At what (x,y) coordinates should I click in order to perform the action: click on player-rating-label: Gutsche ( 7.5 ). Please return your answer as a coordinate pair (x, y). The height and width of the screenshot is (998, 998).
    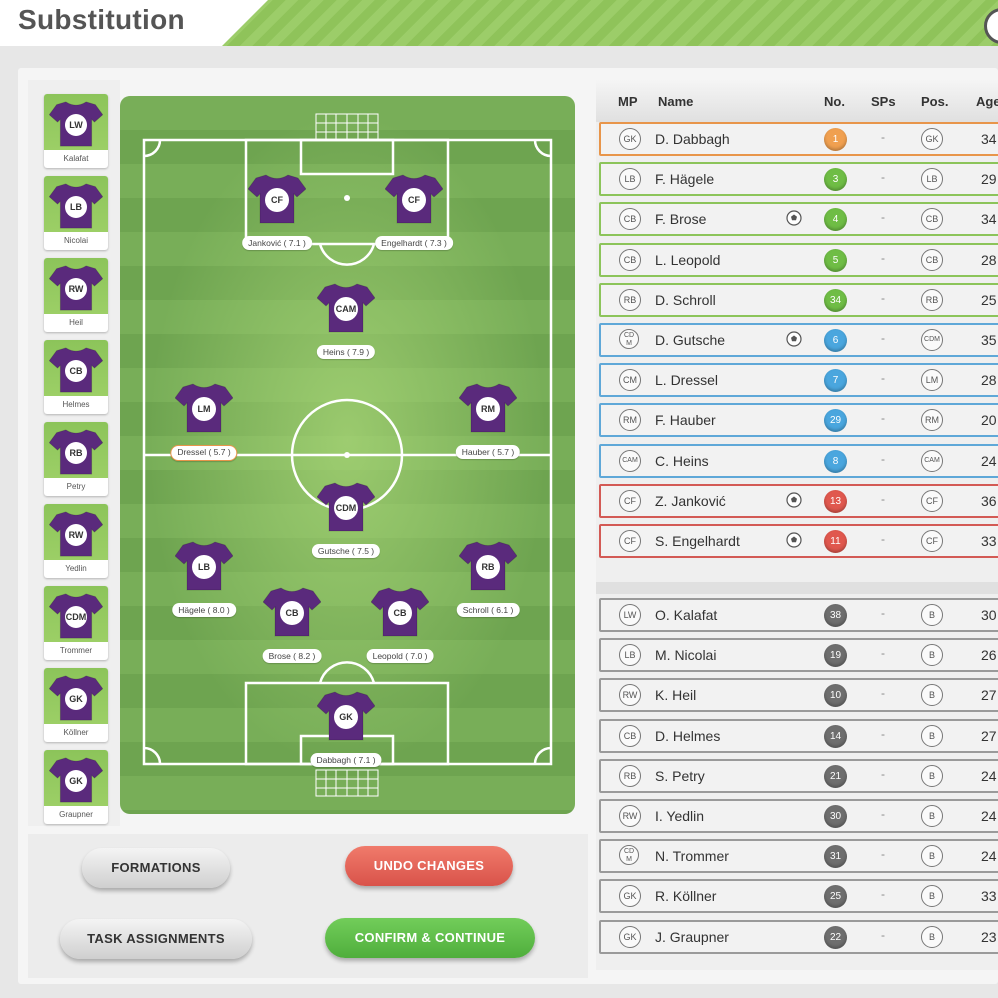
    Looking at the image, I should click on (346, 551).